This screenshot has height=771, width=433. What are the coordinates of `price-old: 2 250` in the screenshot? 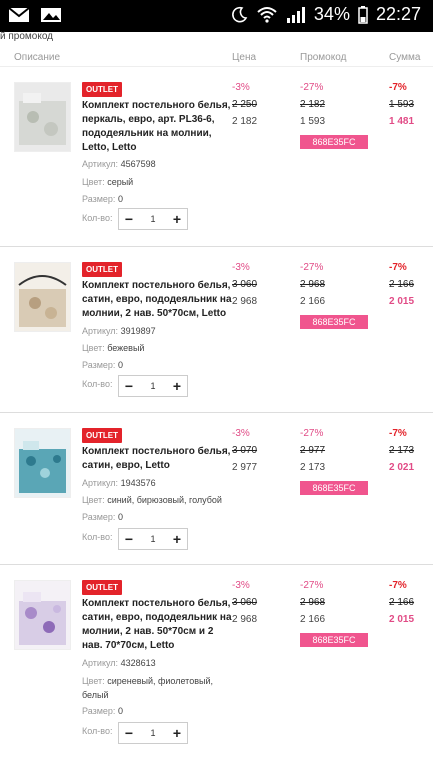 It's located at (245, 104).